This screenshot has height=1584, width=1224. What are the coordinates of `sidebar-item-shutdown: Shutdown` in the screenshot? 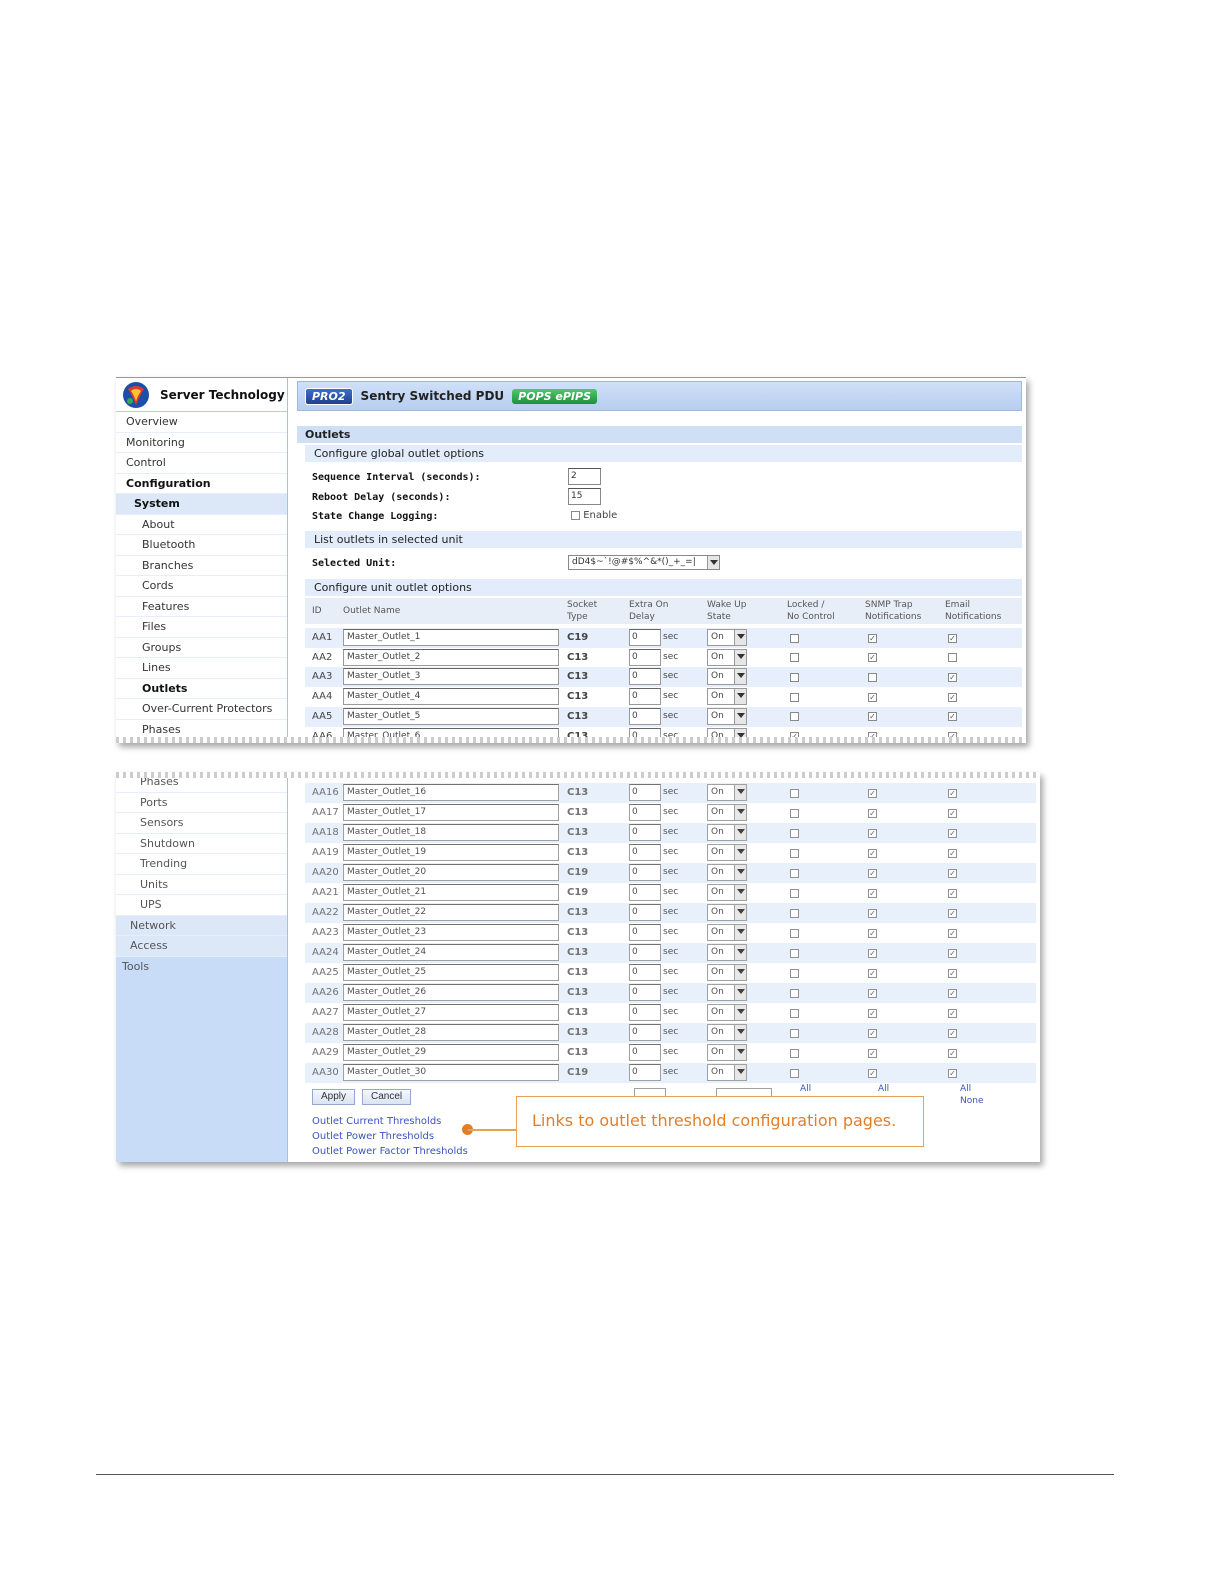 It's located at (201, 843).